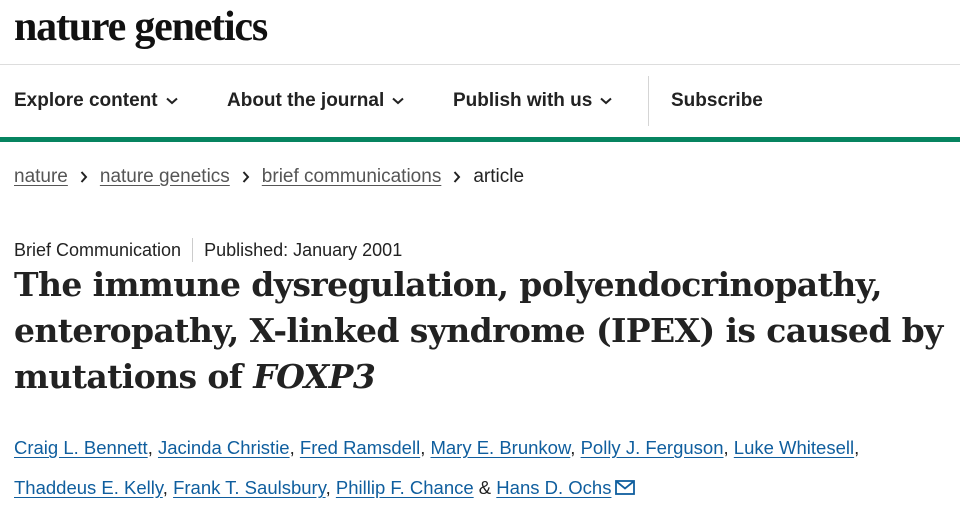 The image size is (960, 509). What do you see at coordinates (648, 101) in the screenshot?
I see `nav-divider` at bounding box center [648, 101].